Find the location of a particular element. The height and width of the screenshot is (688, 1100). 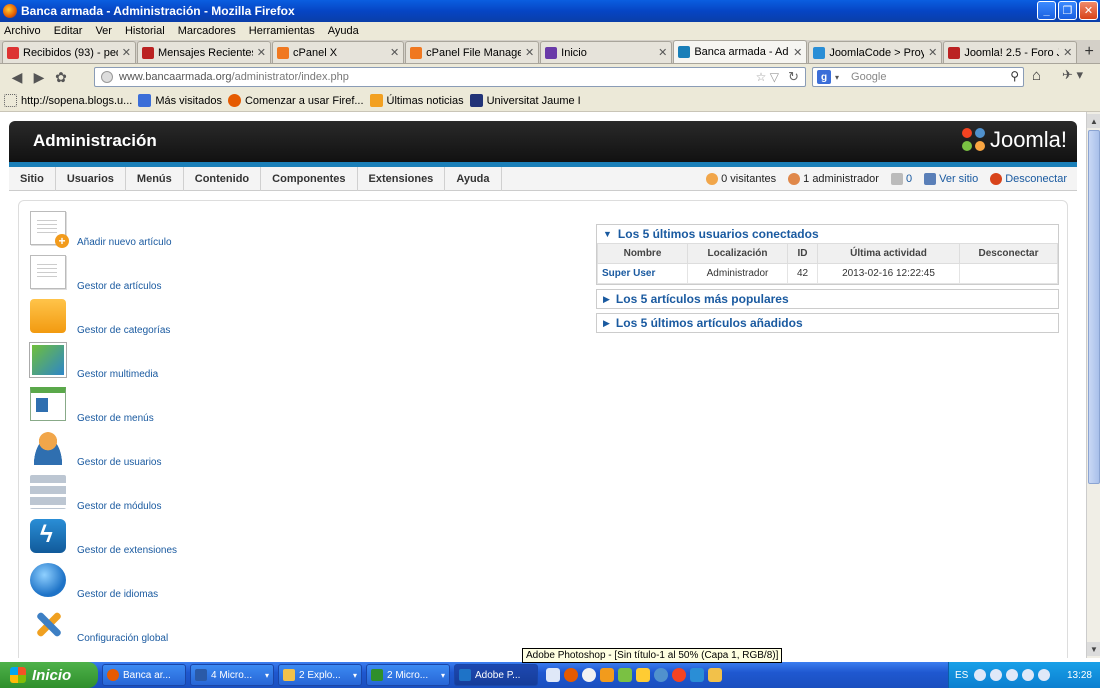

google-icon: g is located at coordinates (824, 77).